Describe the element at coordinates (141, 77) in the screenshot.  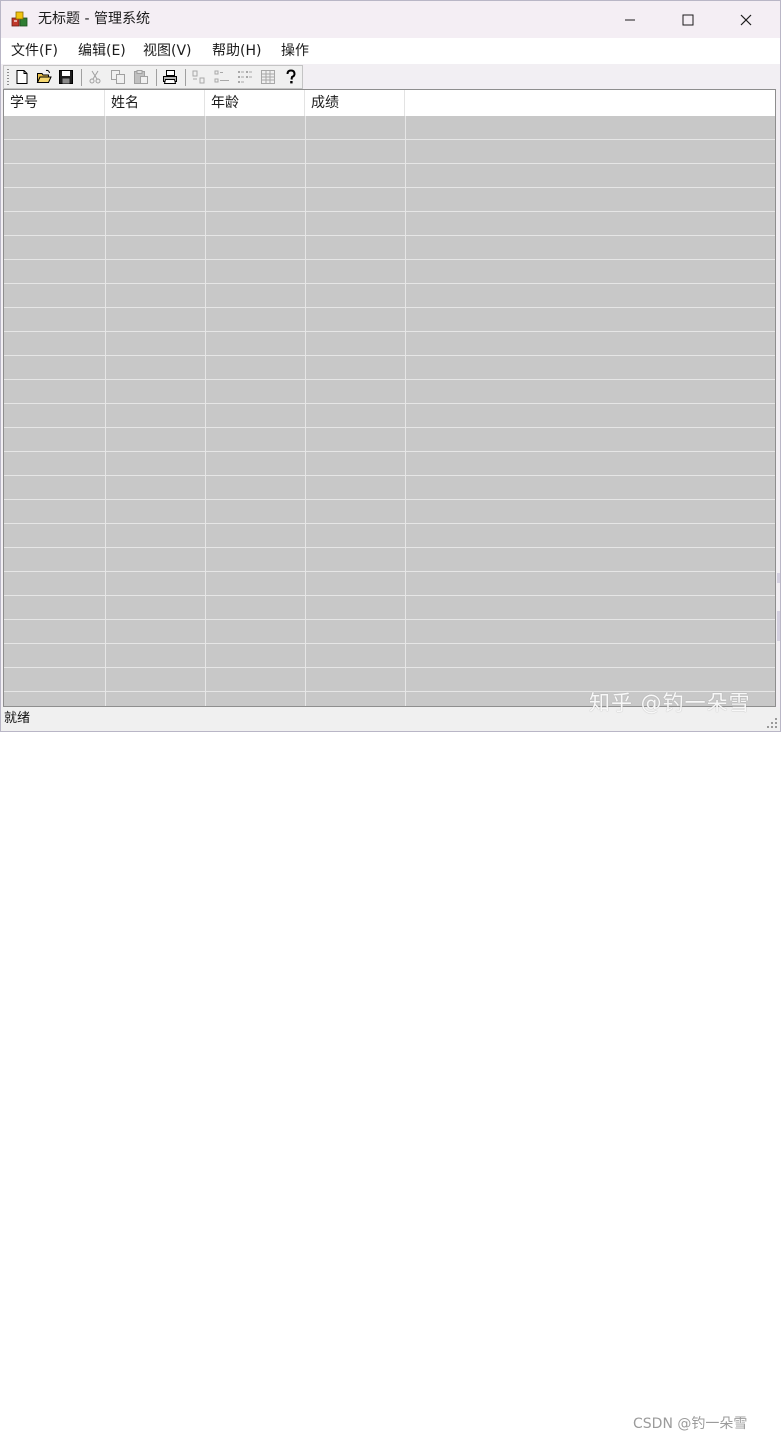
I see `paste-icon` at that location.